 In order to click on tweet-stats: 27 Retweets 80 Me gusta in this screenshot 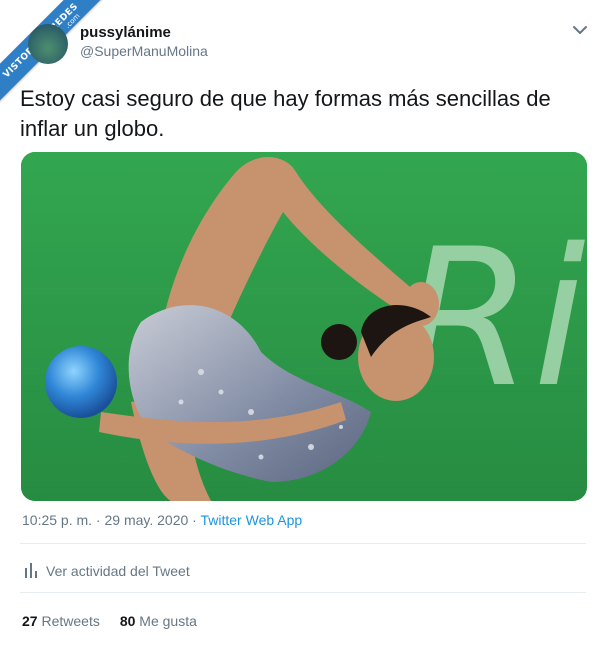, I will do `click(109, 621)`.